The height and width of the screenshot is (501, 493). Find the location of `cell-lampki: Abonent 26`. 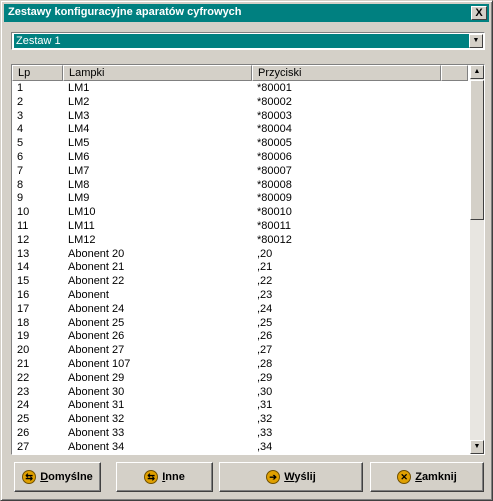

cell-lampki: Abonent 26 is located at coordinates (96, 336).